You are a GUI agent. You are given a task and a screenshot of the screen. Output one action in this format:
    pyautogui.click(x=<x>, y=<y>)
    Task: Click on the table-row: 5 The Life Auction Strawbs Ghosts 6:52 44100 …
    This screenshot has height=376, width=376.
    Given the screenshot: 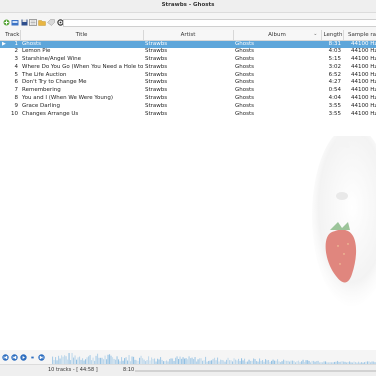 What is the action you would take?
    pyautogui.click(x=188, y=76)
    